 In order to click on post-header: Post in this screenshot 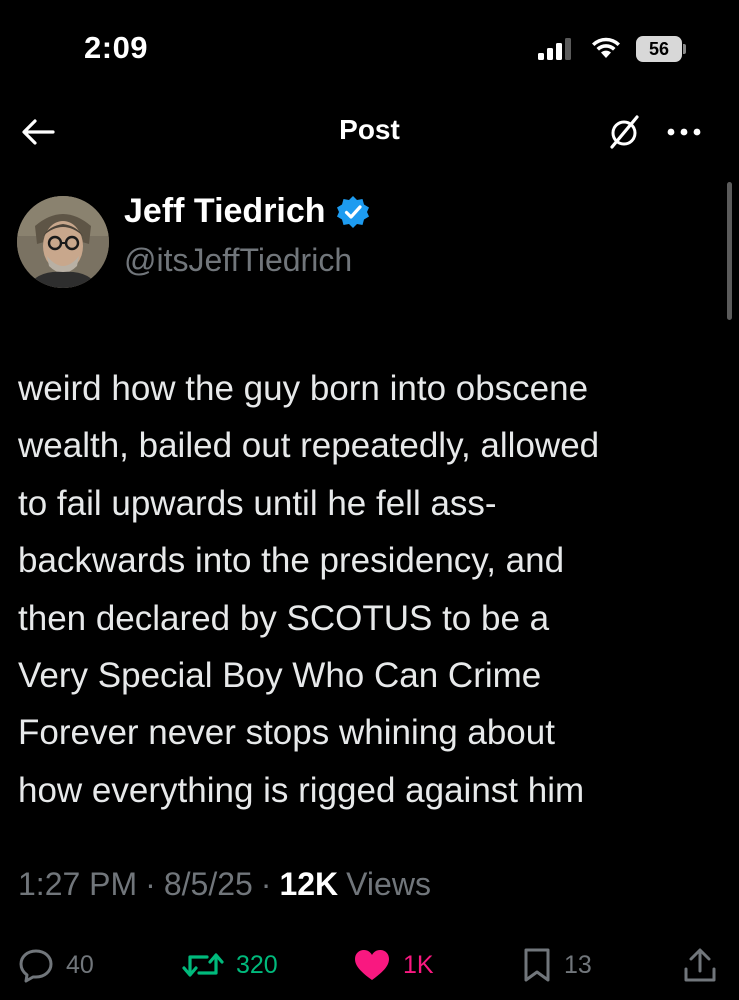, I will do `click(369, 131)`.